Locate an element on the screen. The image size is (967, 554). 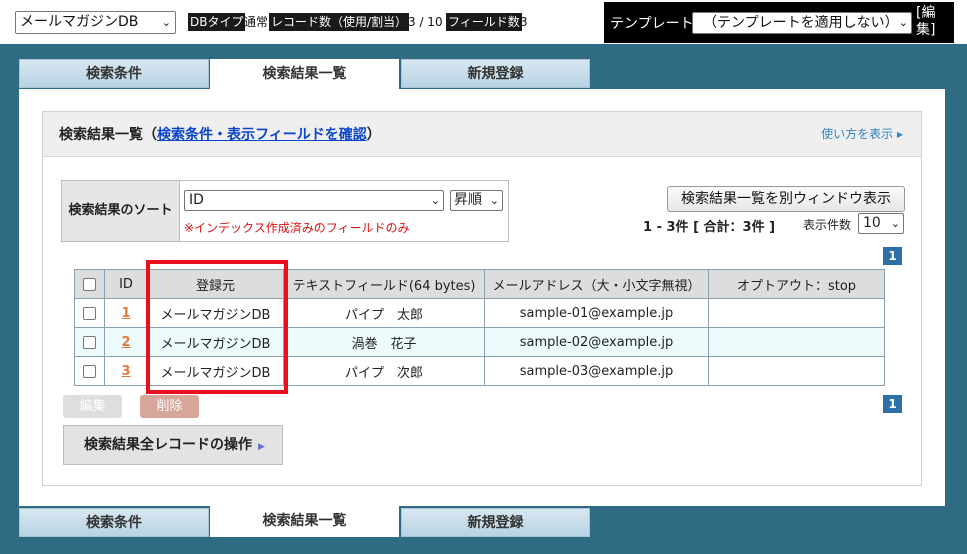
sort-box: 検索結果のソート ID ⌄ 昇順 ⌄ ※インデックス作成済みのフィールドのみ is located at coordinates (285, 211).